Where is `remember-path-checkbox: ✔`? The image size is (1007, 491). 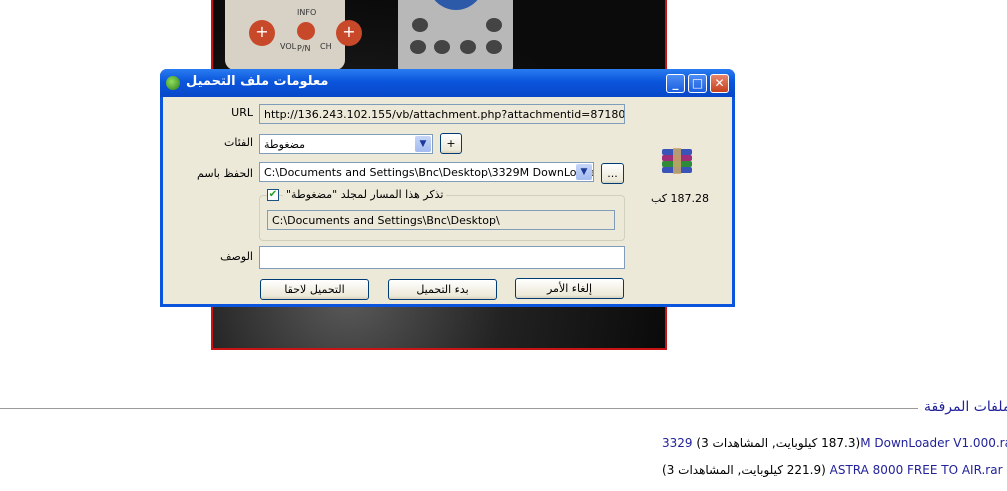 remember-path-checkbox: ✔ is located at coordinates (273, 195).